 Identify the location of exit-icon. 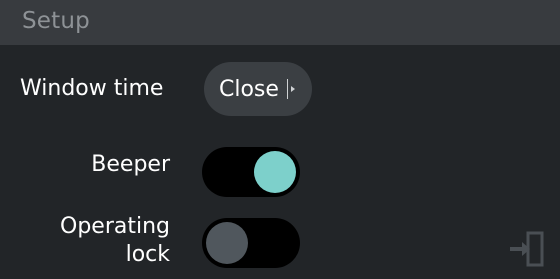
(528, 248).